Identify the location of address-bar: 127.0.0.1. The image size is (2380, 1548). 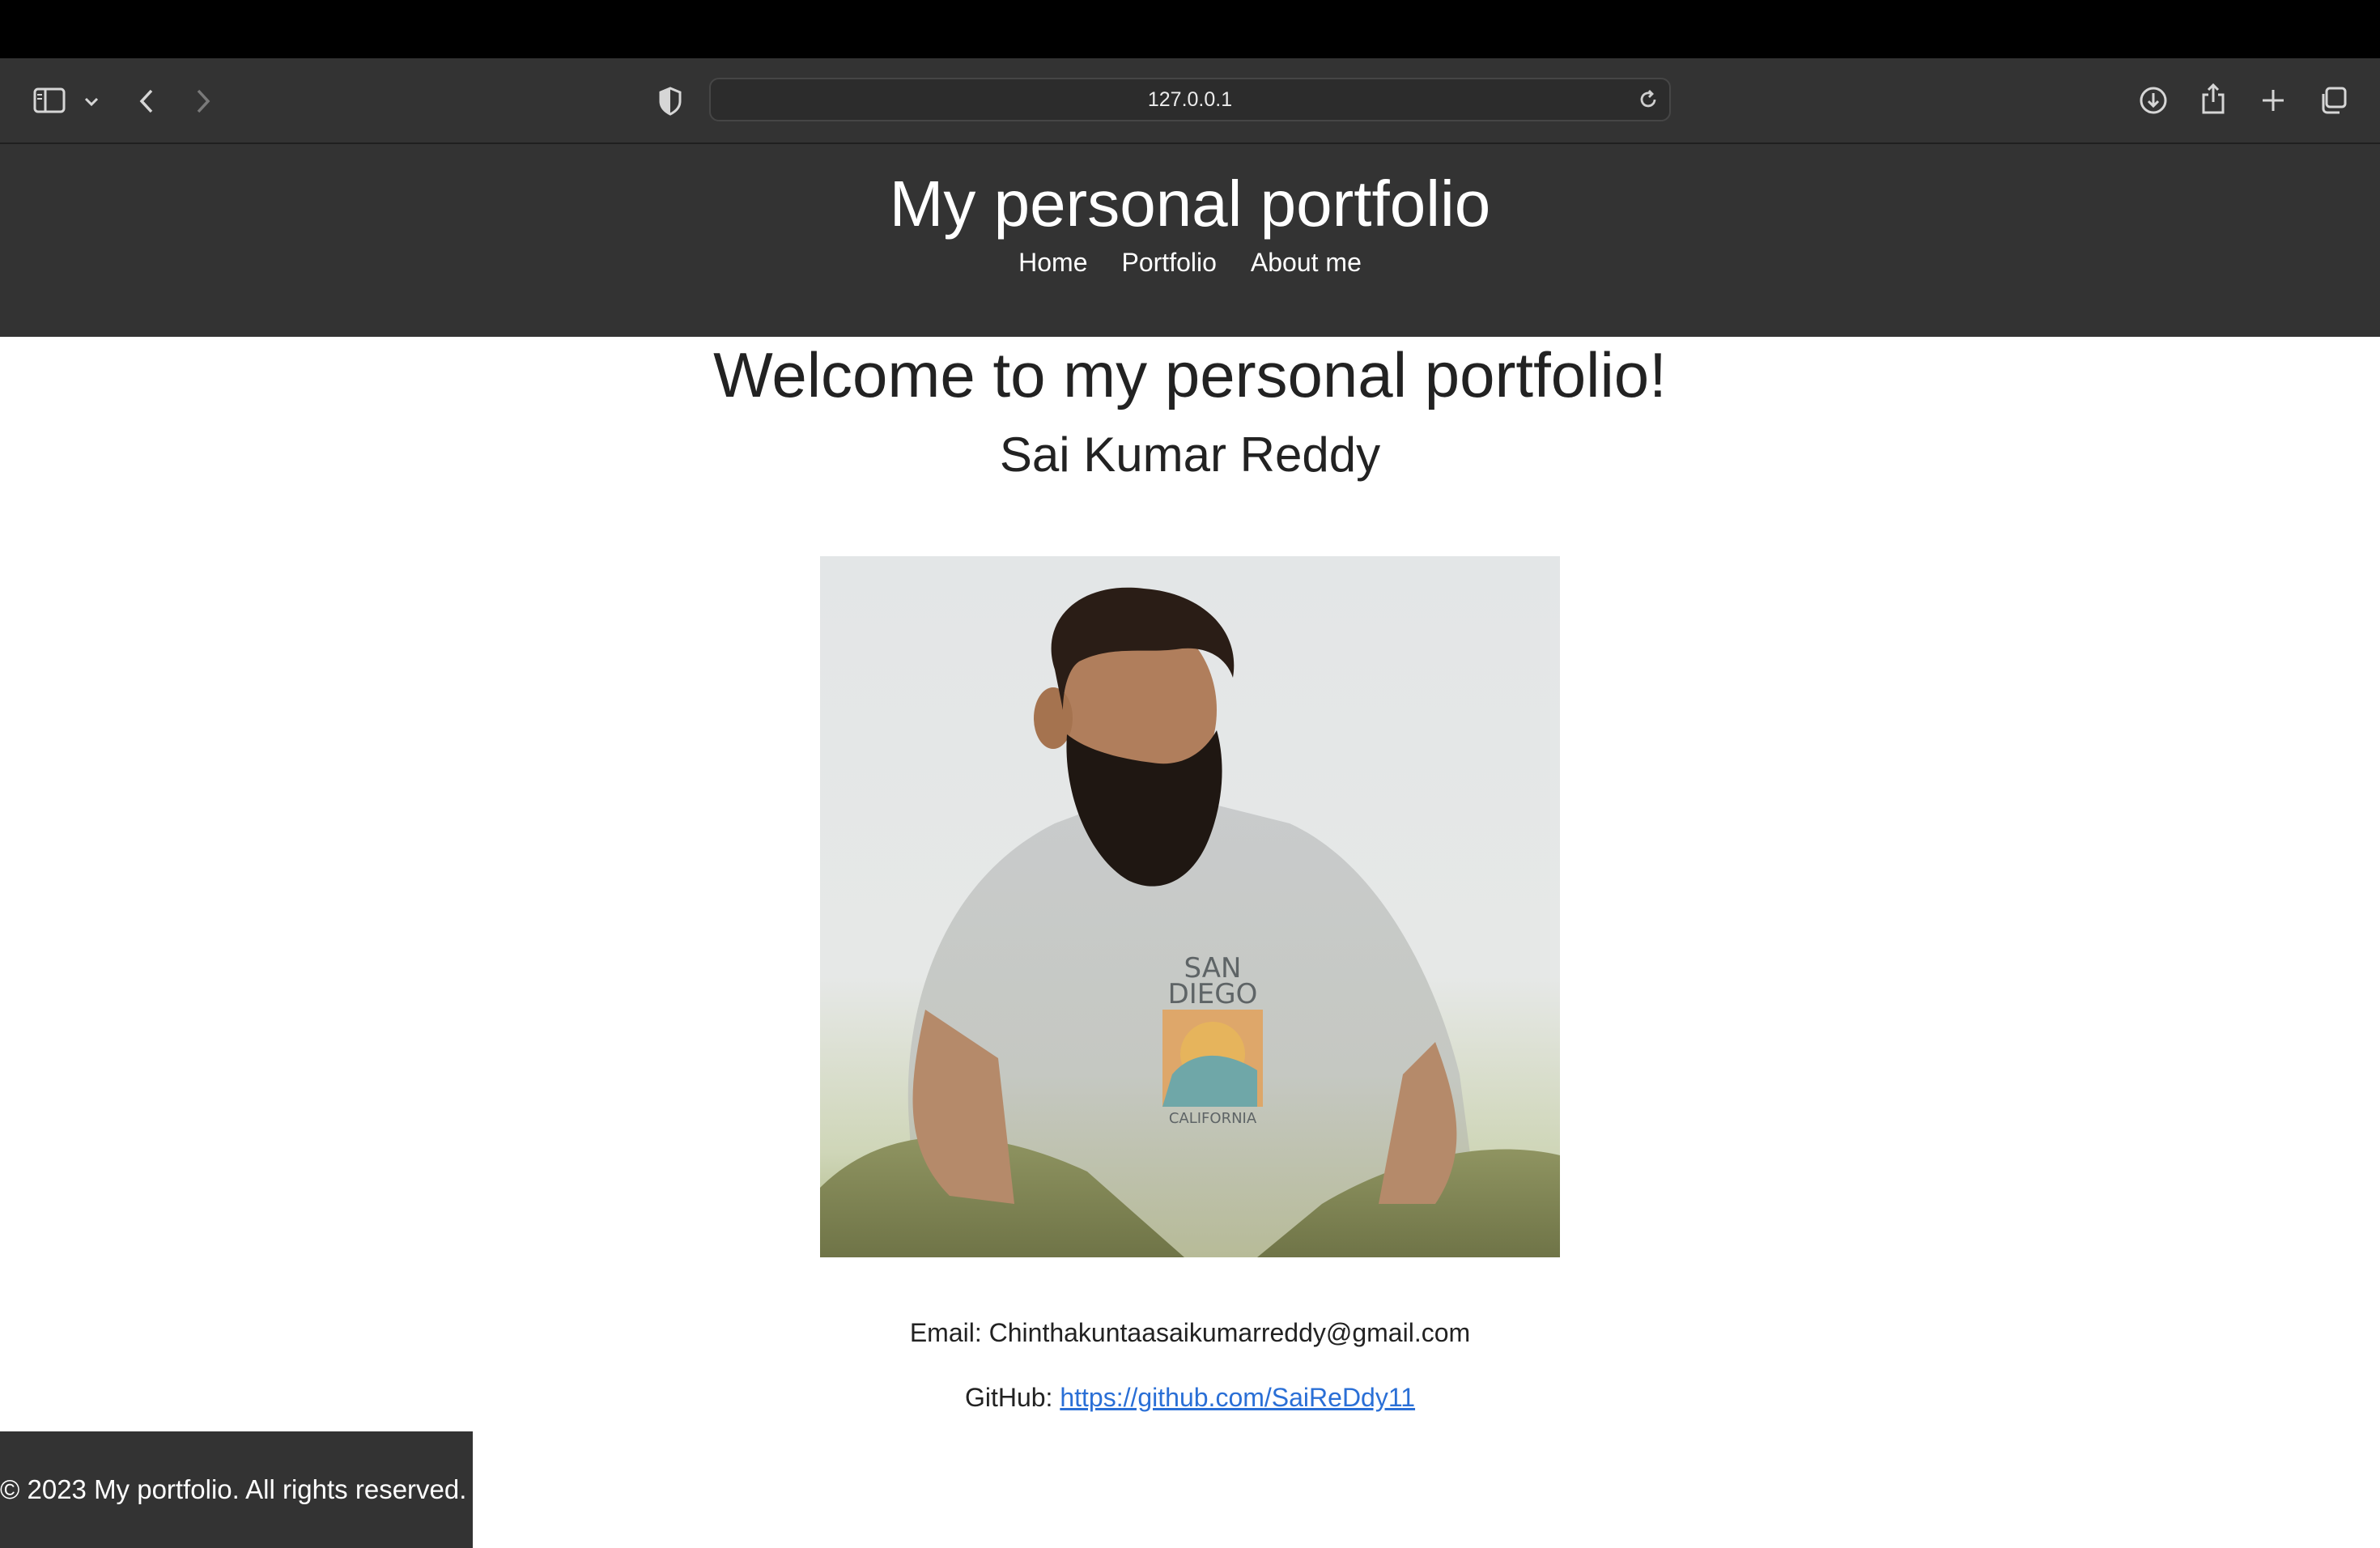
(1190, 100).